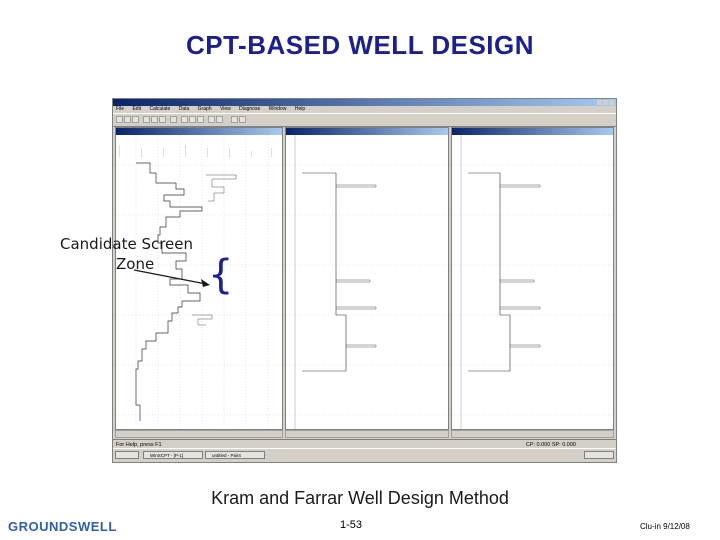 The width and height of the screenshot is (720, 540). What do you see at coordinates (135, 119) in the screenshot?
I see `save-icon` at bounding box center [135, 119].